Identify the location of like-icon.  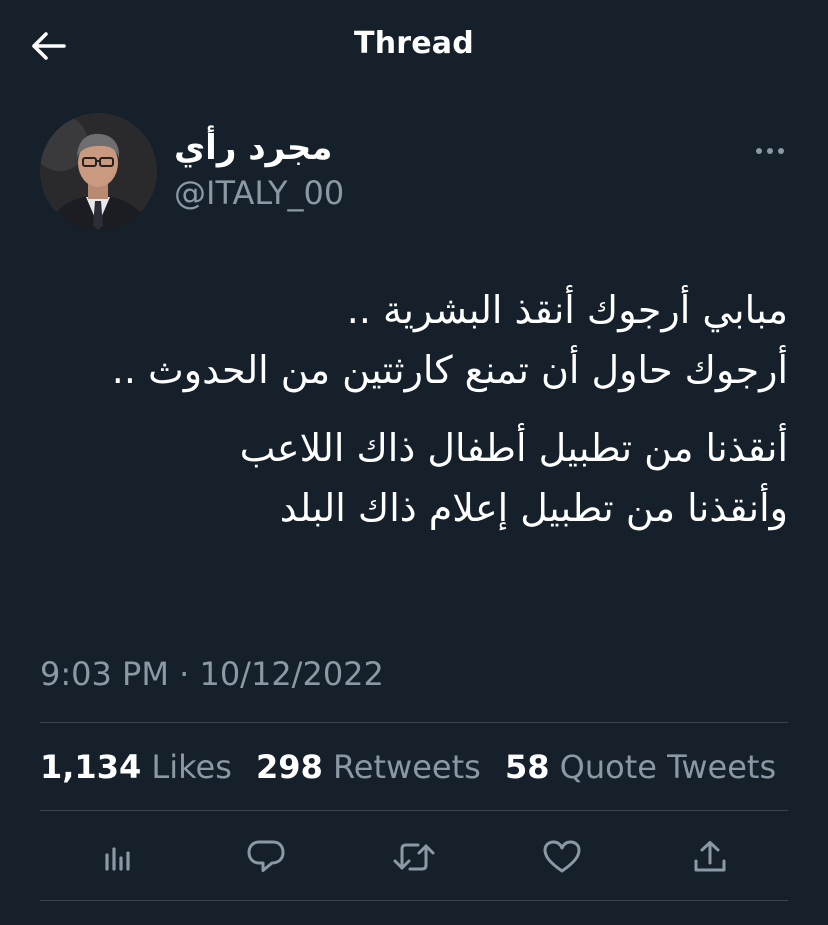
(562, 856).